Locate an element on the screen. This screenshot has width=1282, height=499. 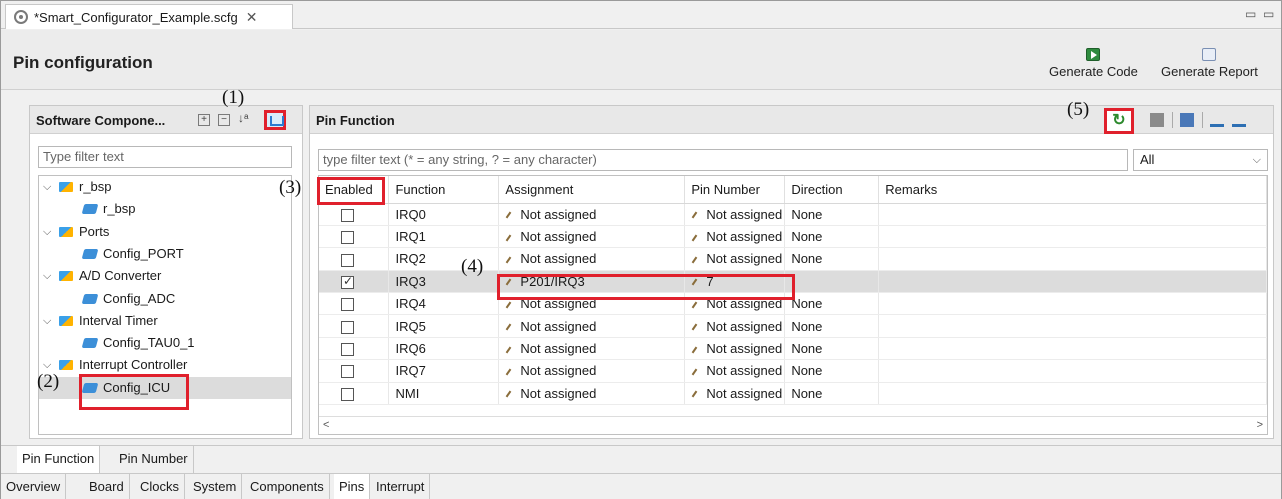
tab-board: Board is located at coordinates (107, 486).